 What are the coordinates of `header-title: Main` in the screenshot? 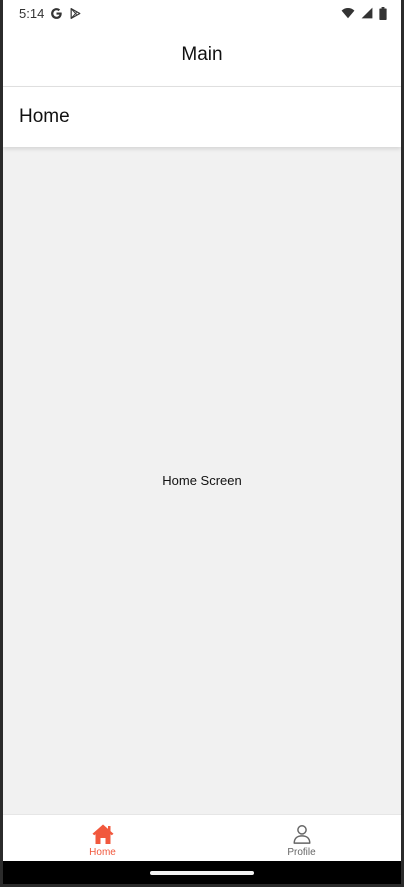 It's located at (202, 54).